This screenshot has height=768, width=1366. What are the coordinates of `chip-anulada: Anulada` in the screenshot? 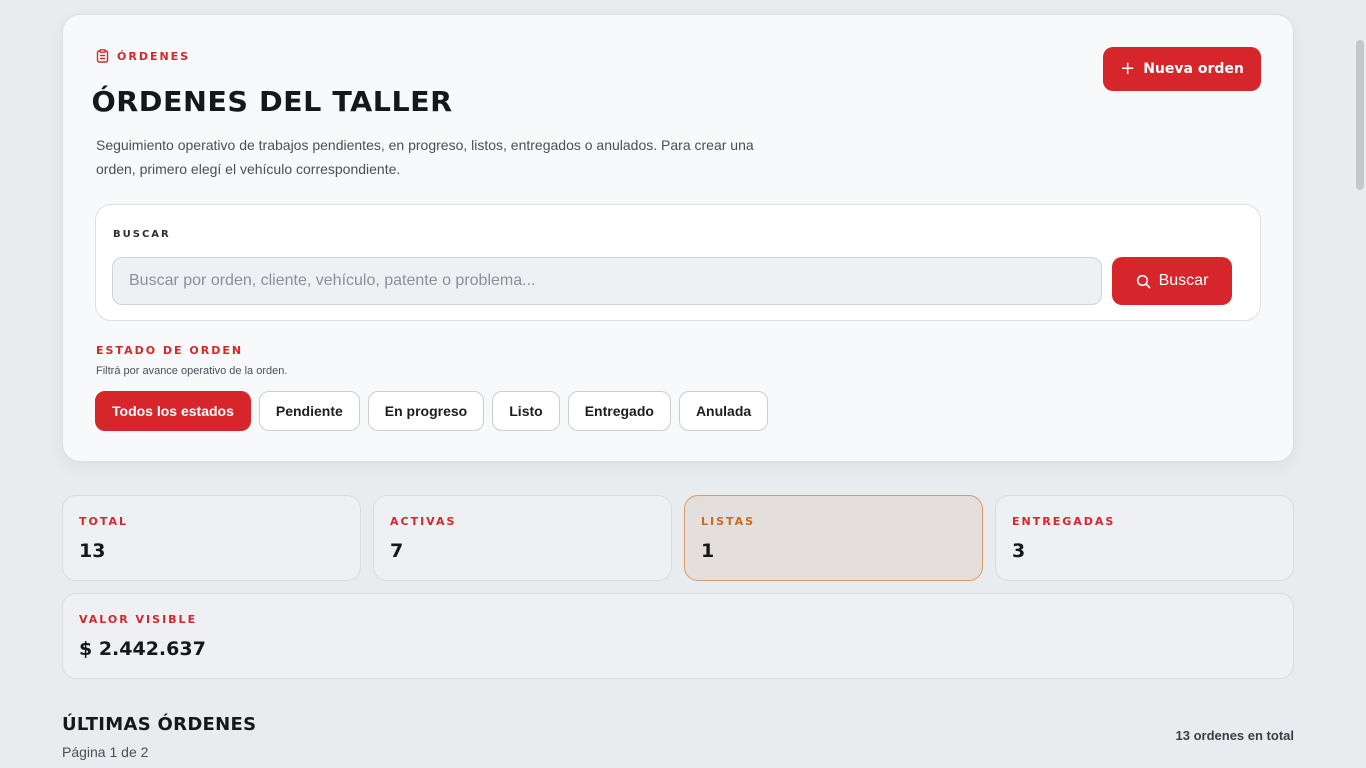 It's located at (723, 411).